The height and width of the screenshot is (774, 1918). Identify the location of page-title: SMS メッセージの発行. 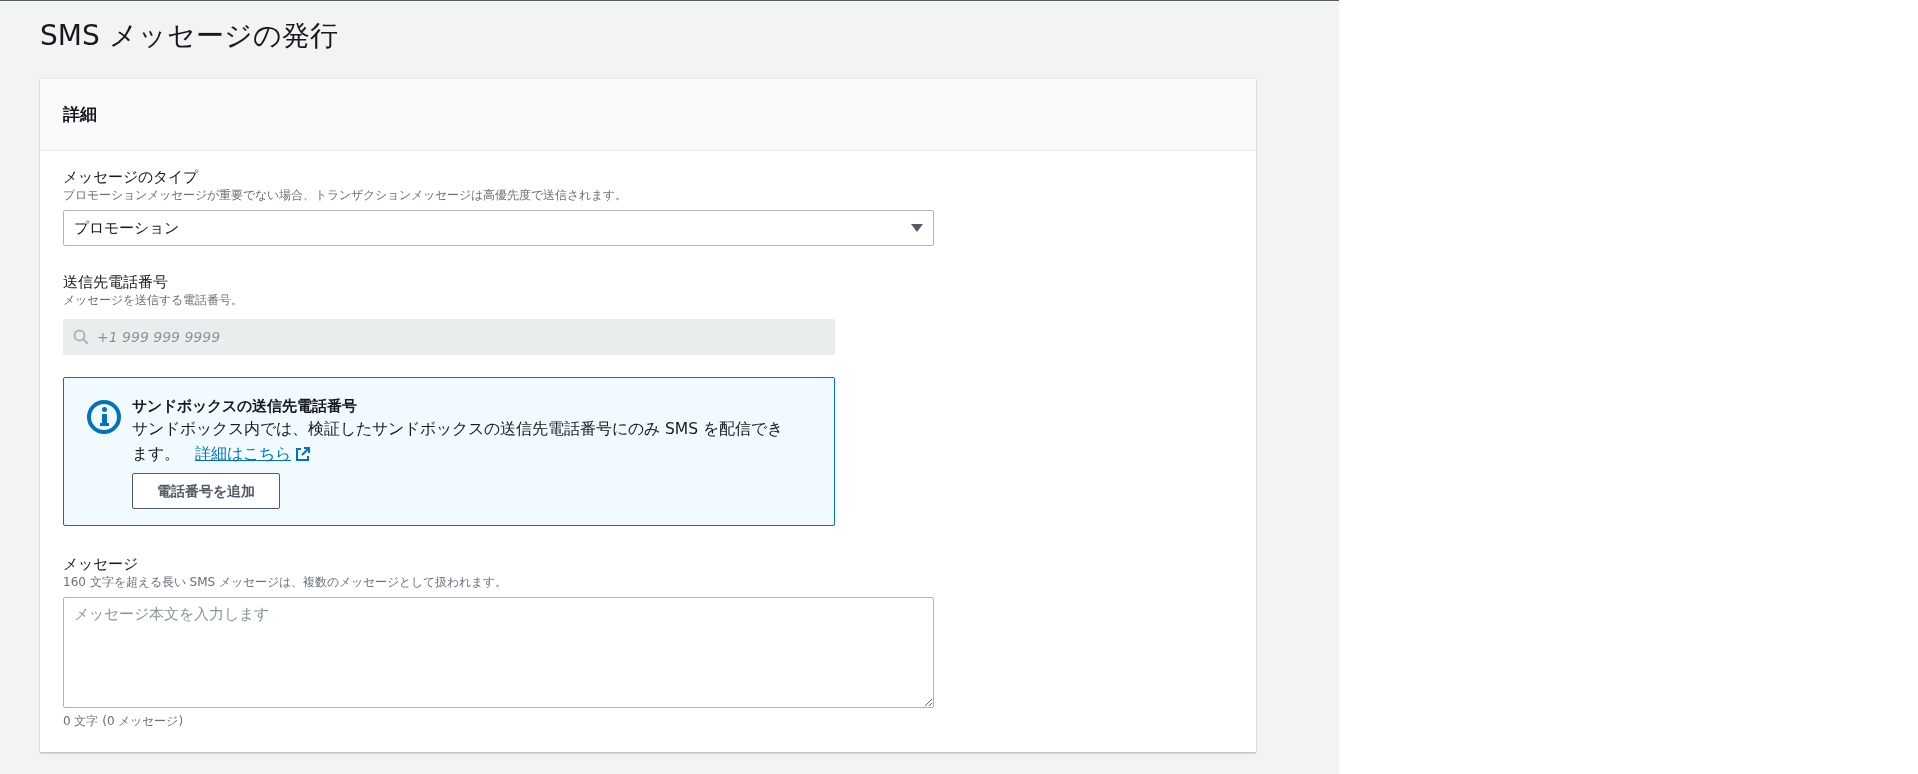
(189, 36).